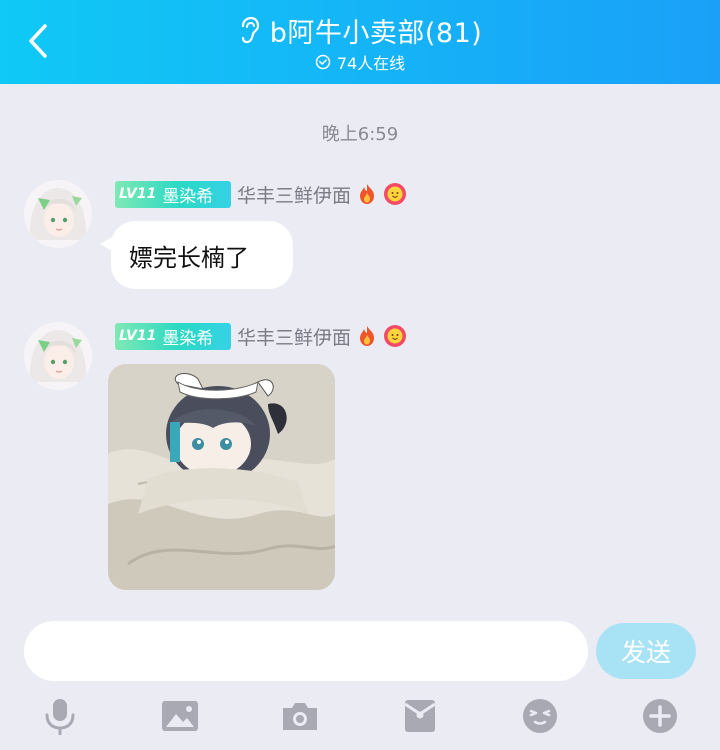 This screenshot has width=720, height=750. I want to click on chat-header: b阿牛小卖部(81) 74人在线, so click(360, 42).